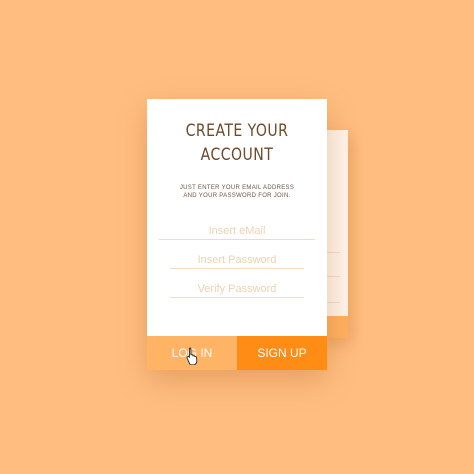 This screenshot has width=474, height=474. I want to click on email-field-group, so click(237, 232).